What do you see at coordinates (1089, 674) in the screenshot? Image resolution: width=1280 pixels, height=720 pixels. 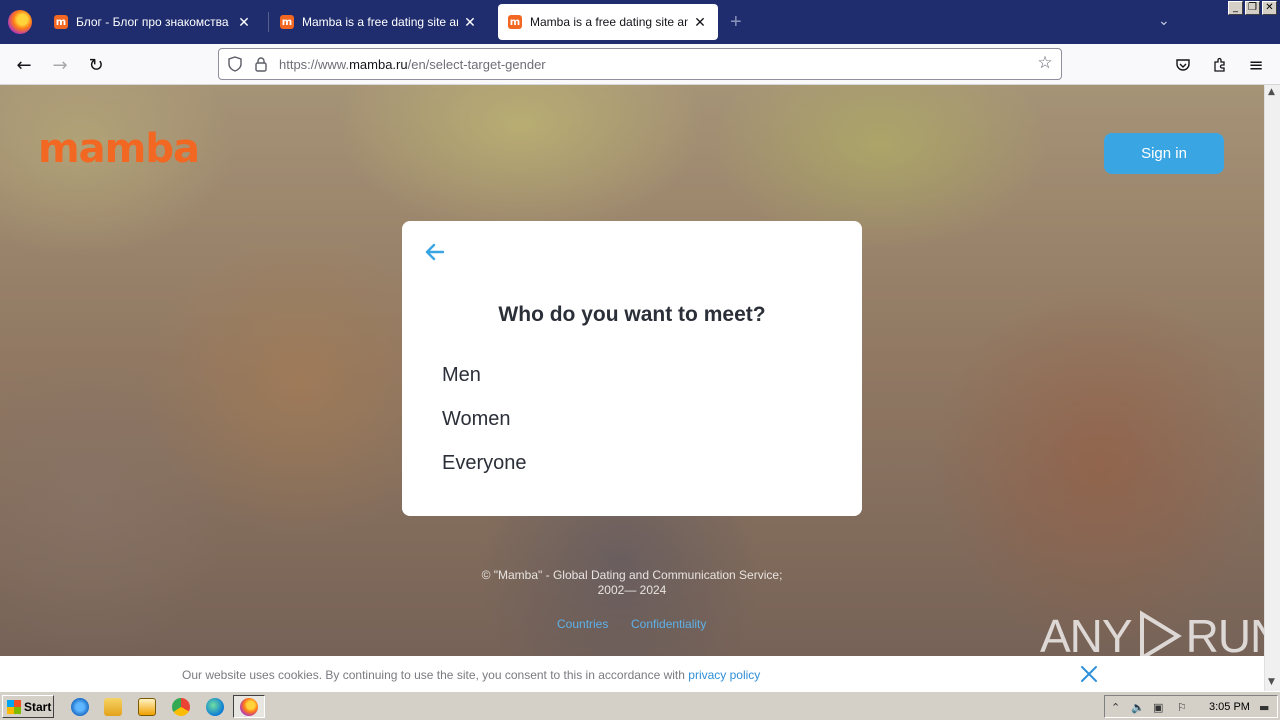 I see `close-icon` at bounding box center [1089, 674].